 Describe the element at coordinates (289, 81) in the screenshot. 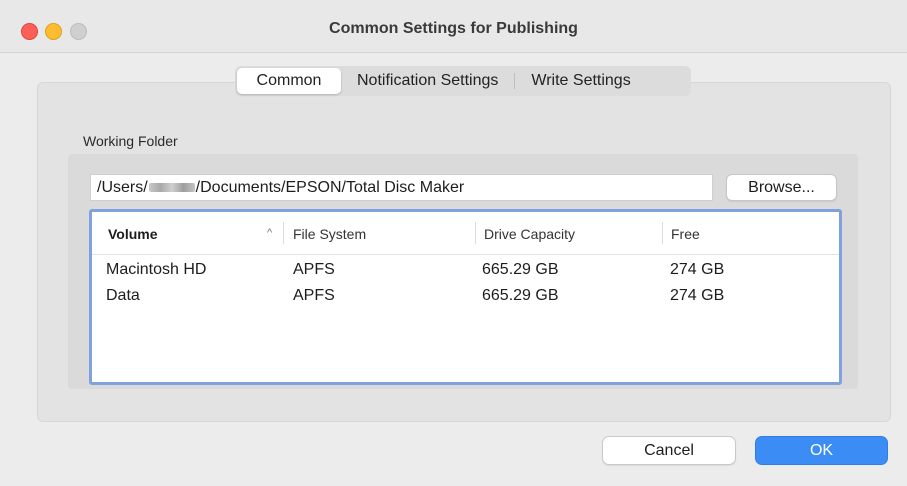

I see `tab-common: Common` at that location.